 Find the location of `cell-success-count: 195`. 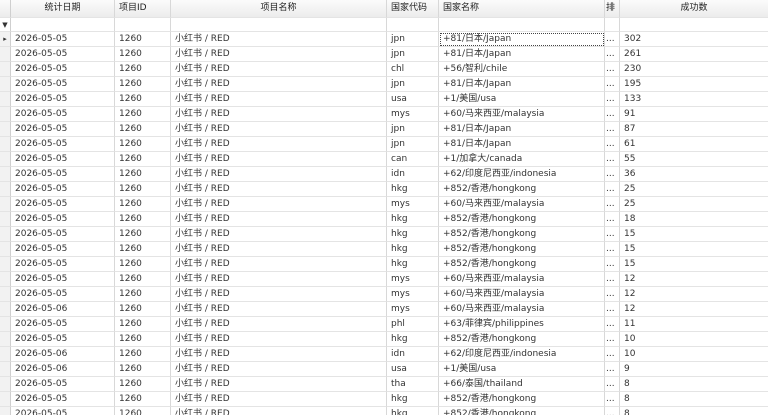

cell-success-count: 195 is located at coordinates (694, 84).